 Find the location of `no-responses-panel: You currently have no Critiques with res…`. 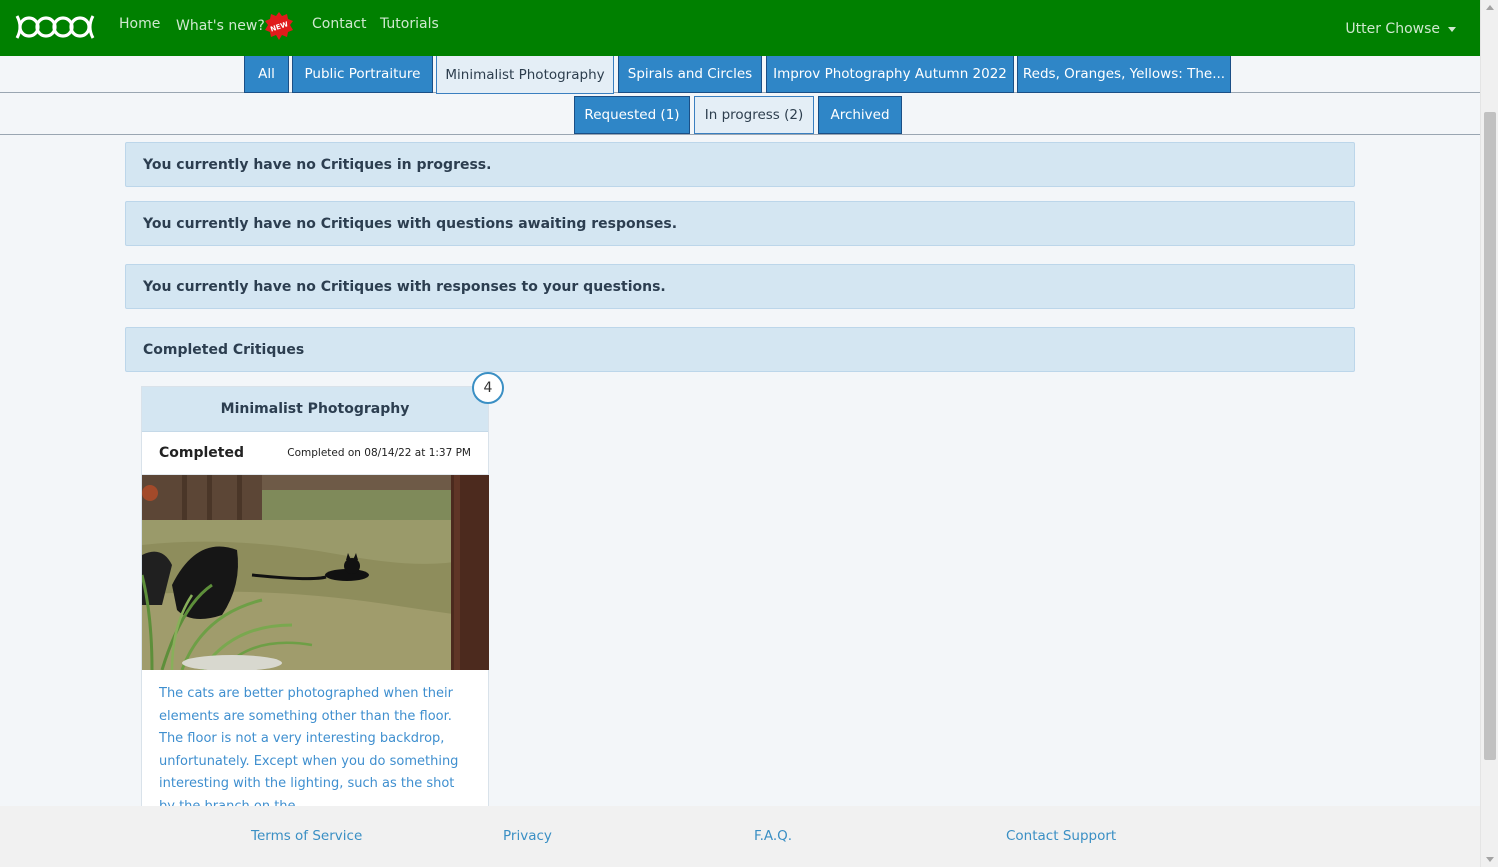

no-responses-panel: You currently have no Critiques with res… is located at coordinates (740, 286).